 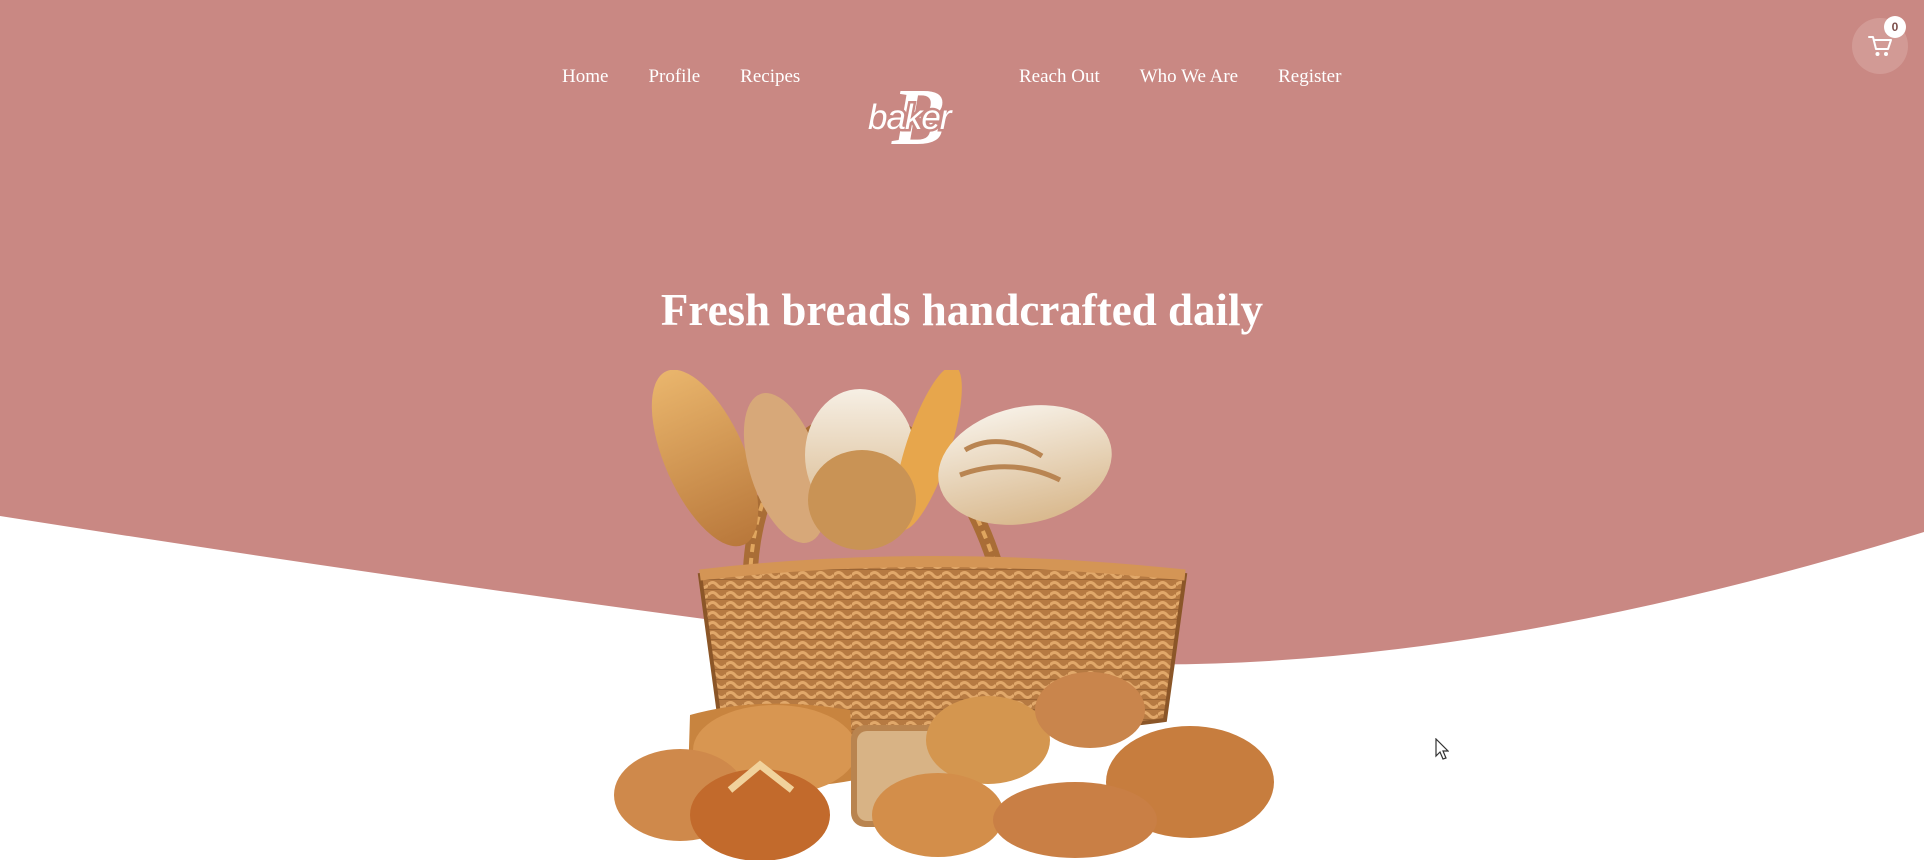 I want to click on nav-home-link: Home, so click(x=585, y=77).